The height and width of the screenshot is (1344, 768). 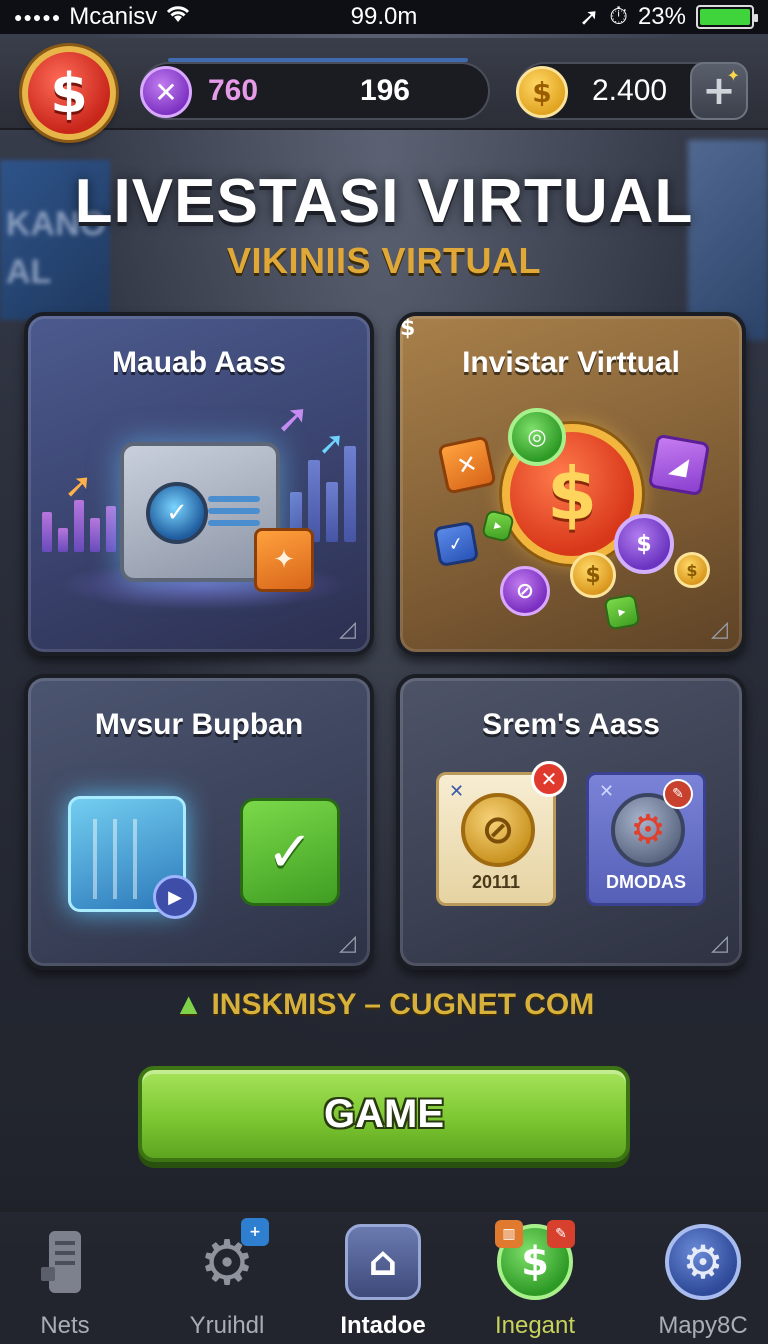 I want to click on coin-balance: $ 2.400 + ✦, so click(x=632, y=91).